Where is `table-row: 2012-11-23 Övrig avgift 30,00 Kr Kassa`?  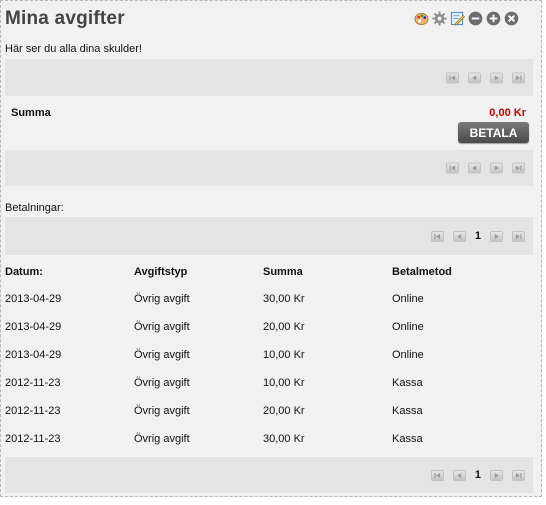 table-row: 2012-11-23 Övrig avgift 30,00 Kr Kassa is located at coordinates (265, 439).